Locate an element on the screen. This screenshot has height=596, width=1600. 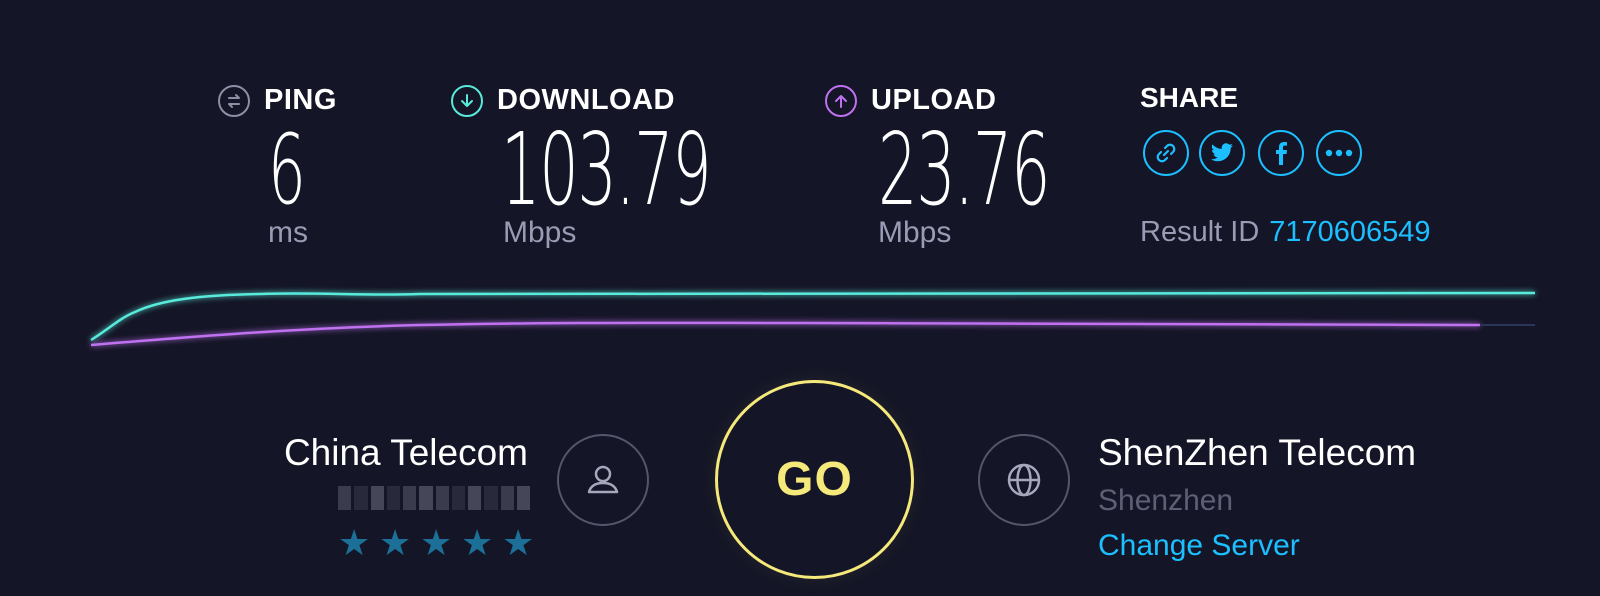
download-graph-line is located at coordinates (813, 316).